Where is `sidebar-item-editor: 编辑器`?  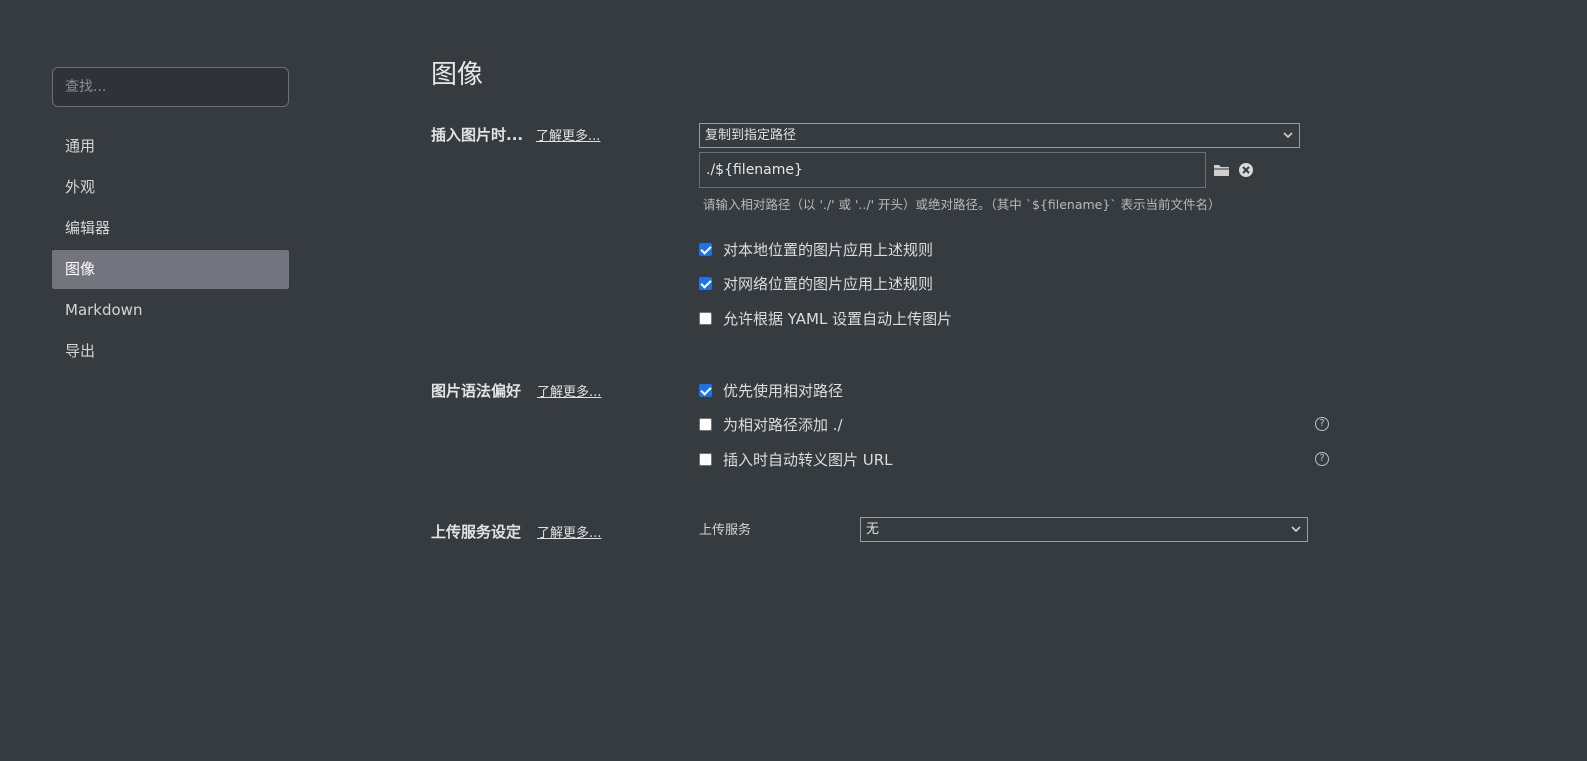
sidebar-item-editor: 编辑器 is located at coordinates (170, 228).